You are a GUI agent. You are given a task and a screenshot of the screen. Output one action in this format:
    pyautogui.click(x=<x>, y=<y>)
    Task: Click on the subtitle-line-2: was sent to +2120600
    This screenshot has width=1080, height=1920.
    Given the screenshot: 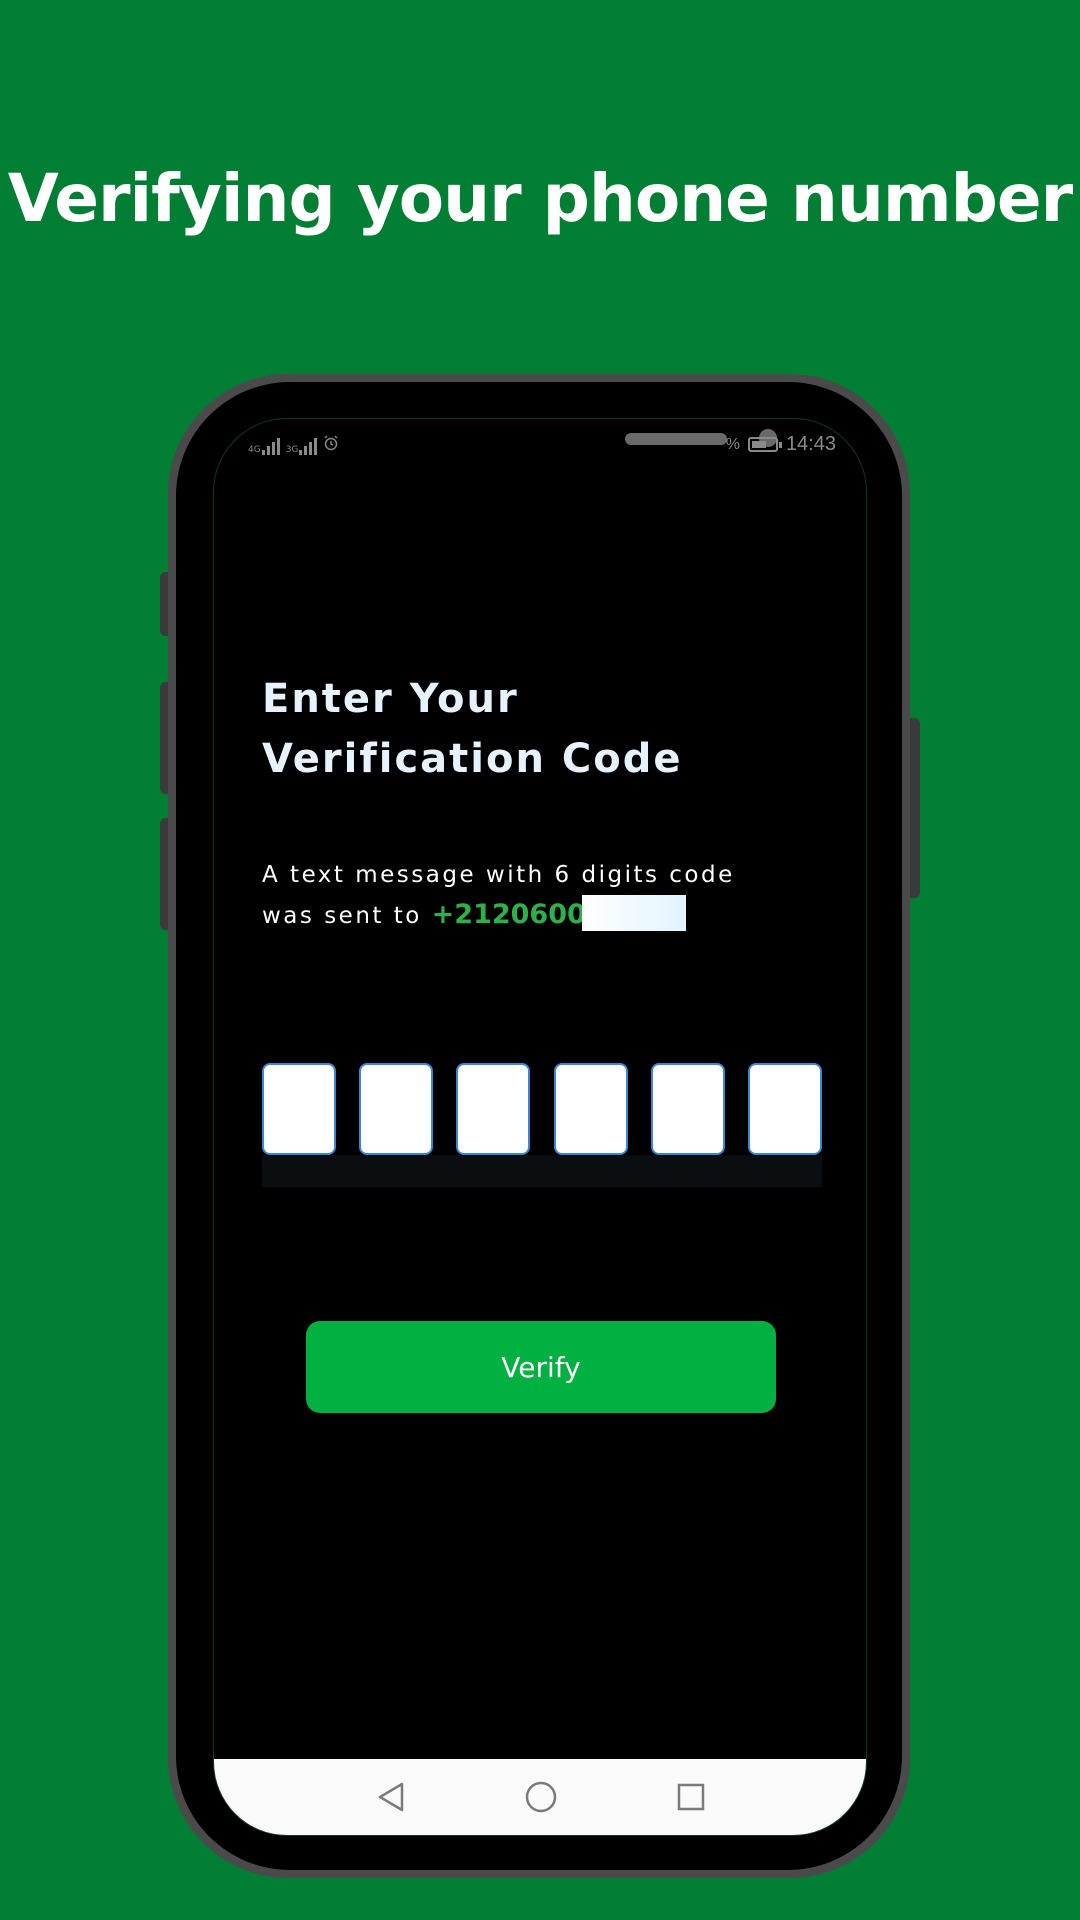 What is the action you would take?
    pyautogui.click(x=542, y=915)
    